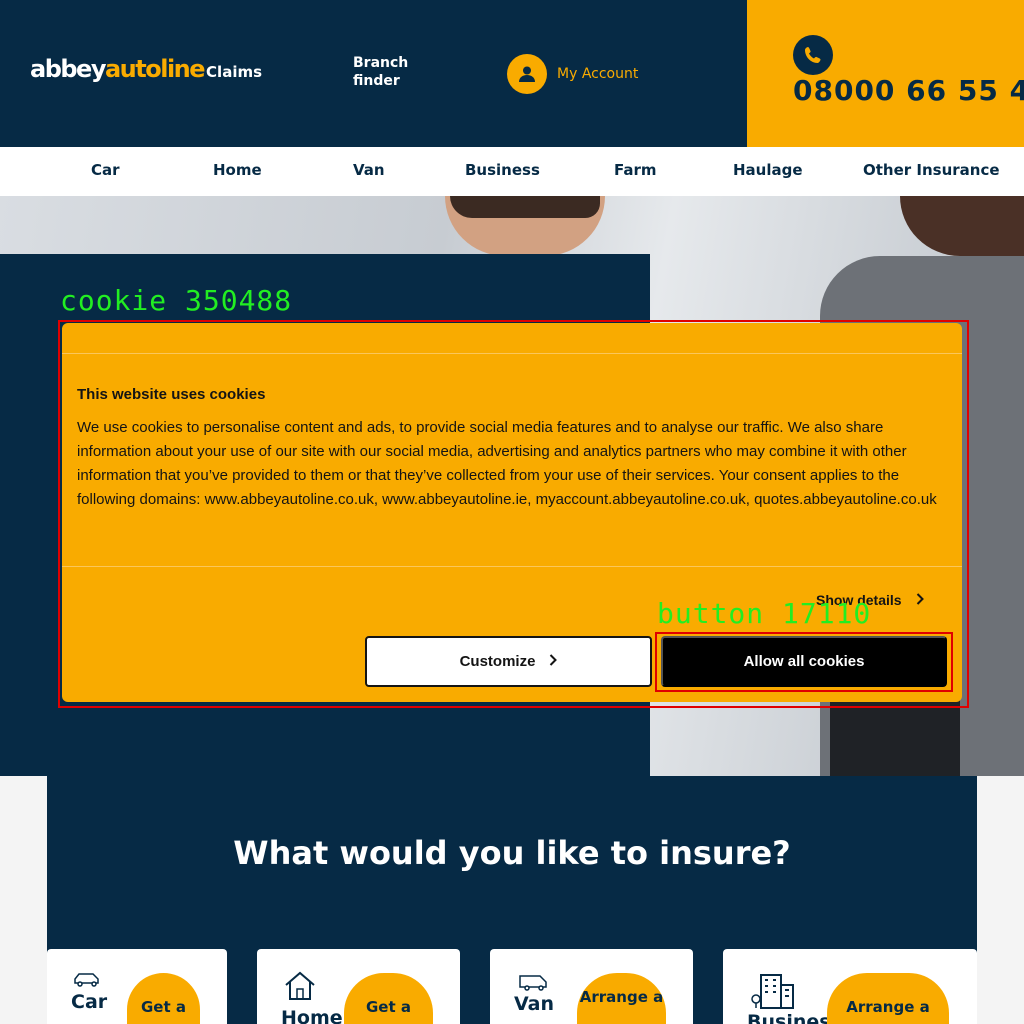 The image size is (1024, 1024). Describe the element at coordinates (908, 90) in the screenshot. I see `phone-number-link: 08000 66 55 44` at that location.